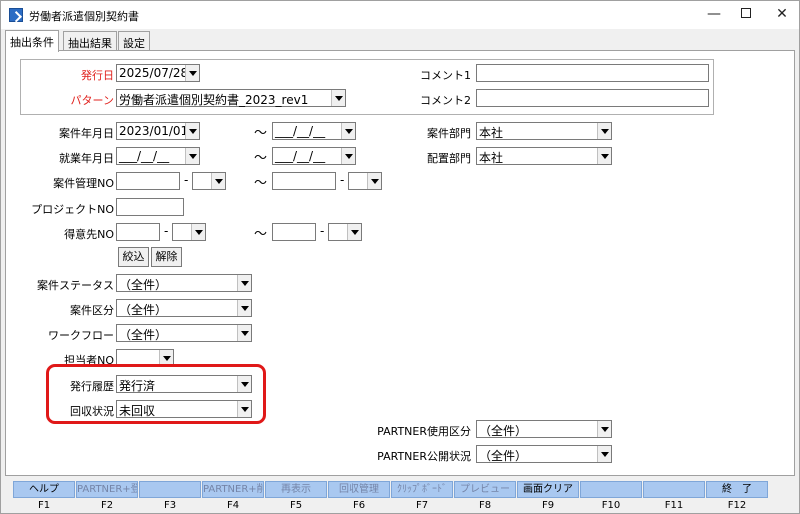 The width and height of the screenshot is (800, 514). What do you see at coordinates (32, 41) in the screenshot?
I see `tab-extract-conditions: 抽出条件` at bounding box center [32, 41].